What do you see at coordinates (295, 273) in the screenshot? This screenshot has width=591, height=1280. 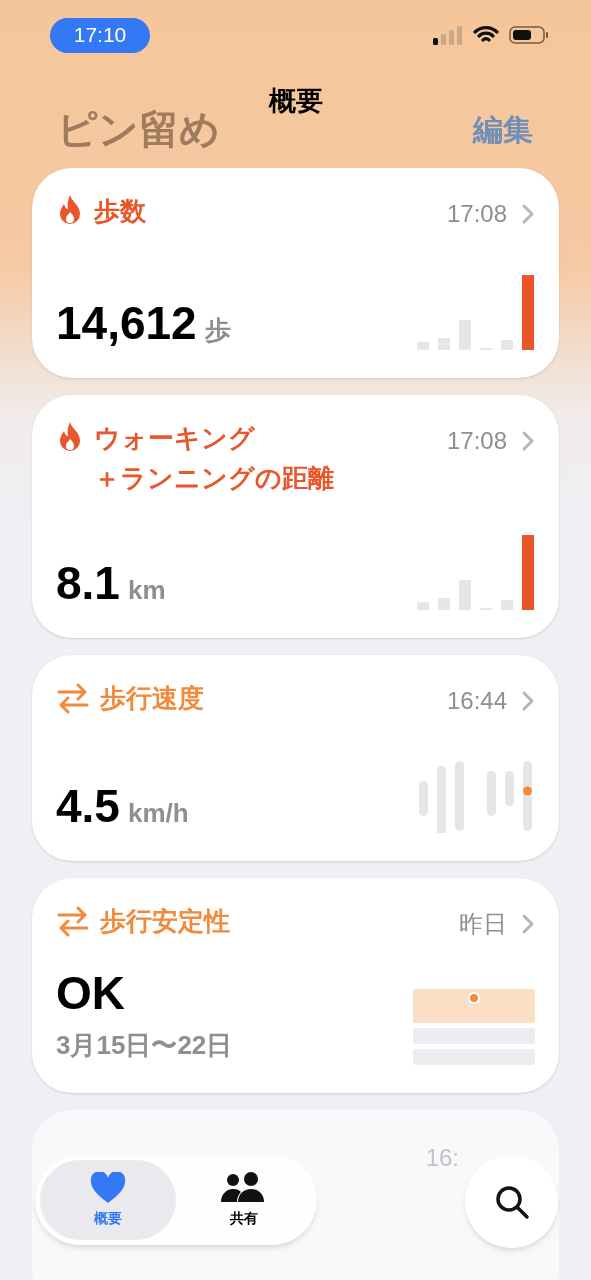 I see `summary-card: 歩数 17:08 14,612 歩` at bounding box center [295, 273].